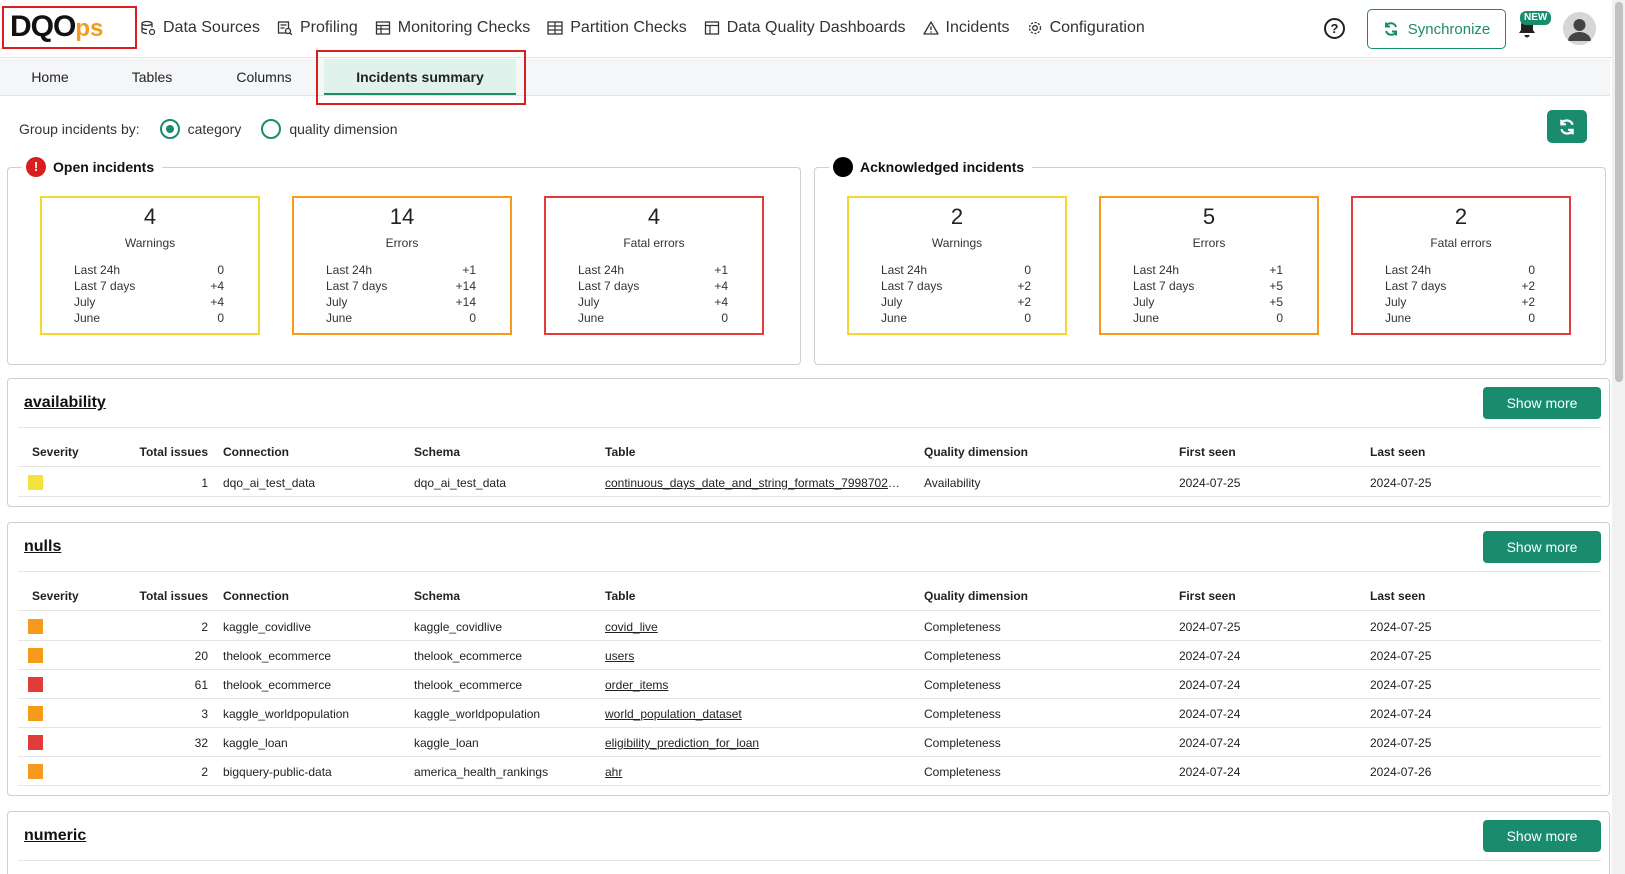 Image resolution: width=1625 pixels, height=874 pixels. Describe the element at coordinates (256, 596) in the screenshot. I see `column-header-connection: Connection` at that location.